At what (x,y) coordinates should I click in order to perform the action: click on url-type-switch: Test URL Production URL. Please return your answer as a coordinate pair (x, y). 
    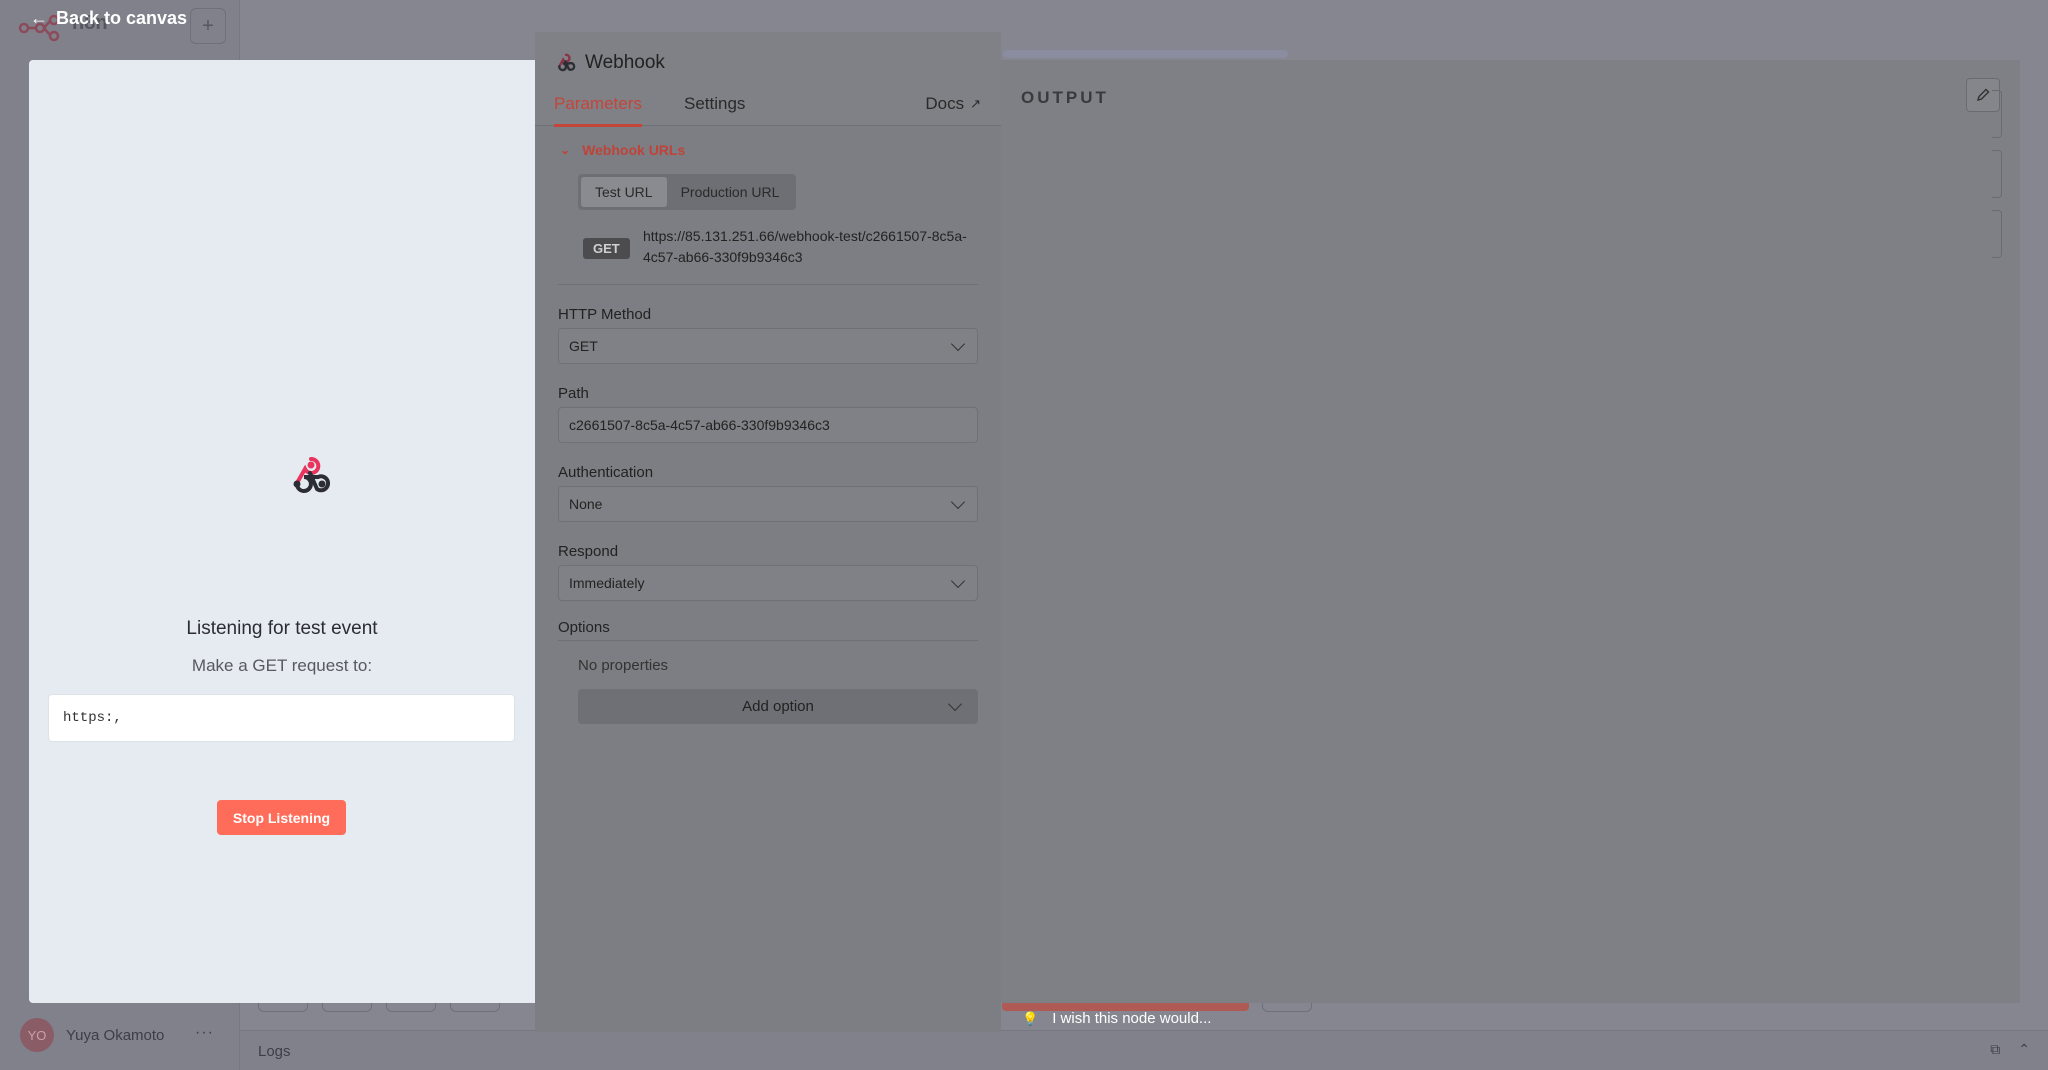
    Looking at the image, I should click on (687, 192).